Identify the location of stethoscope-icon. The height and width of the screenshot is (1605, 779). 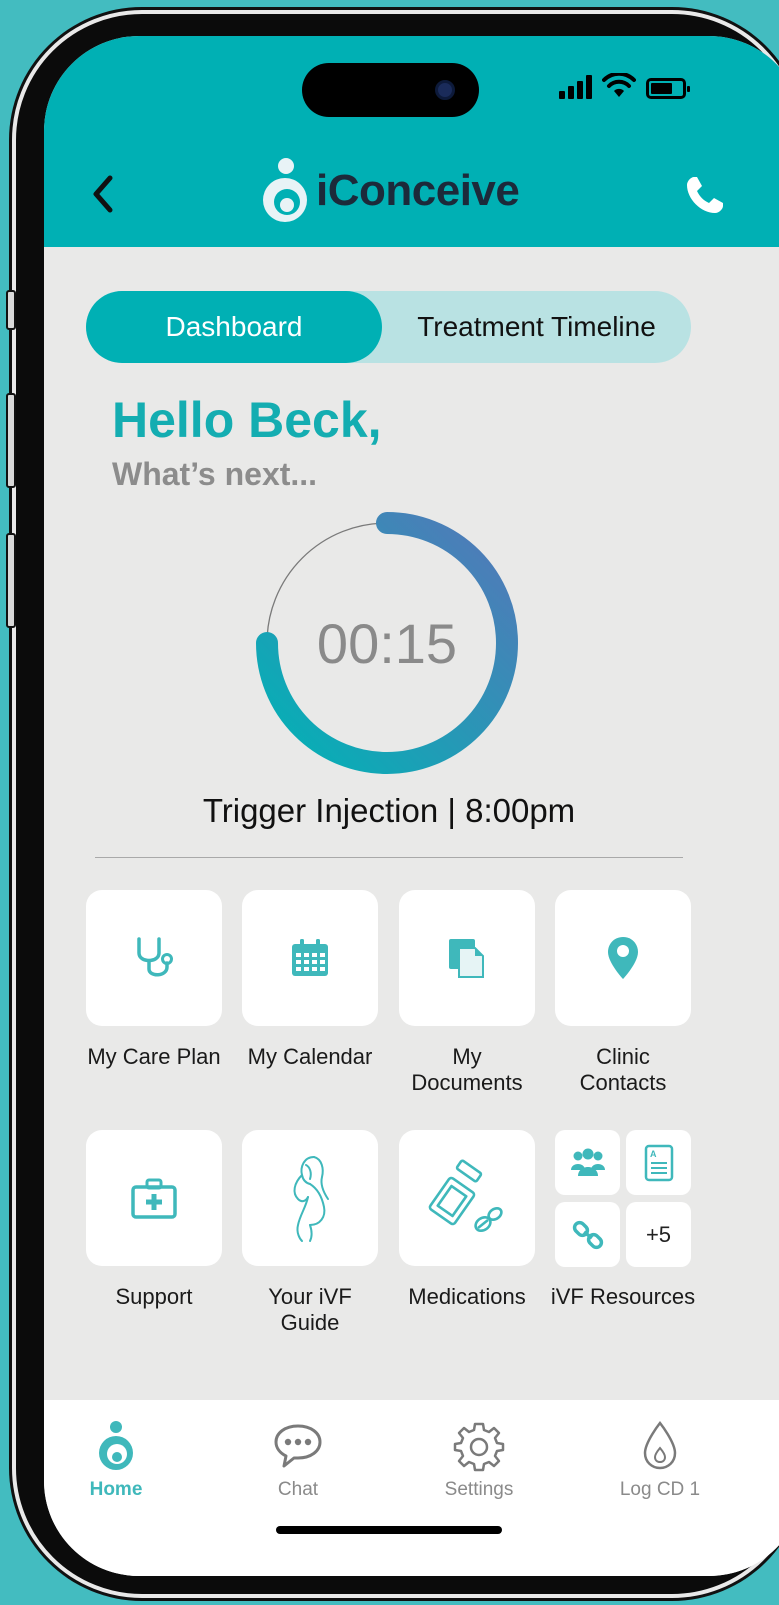
(155, 957).